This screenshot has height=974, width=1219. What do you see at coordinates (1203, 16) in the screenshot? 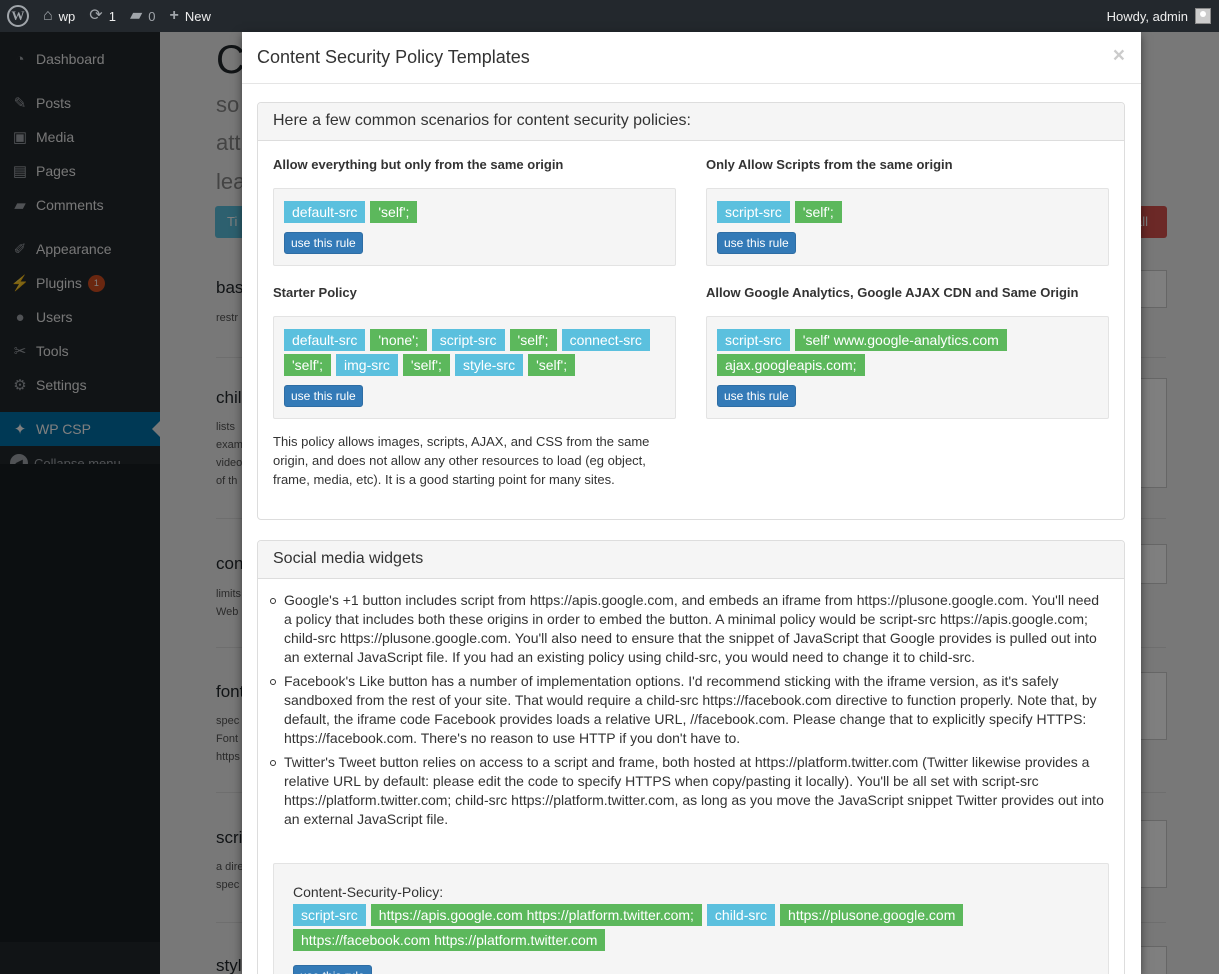
I see `avatar` at bounding box center [1203, 16].